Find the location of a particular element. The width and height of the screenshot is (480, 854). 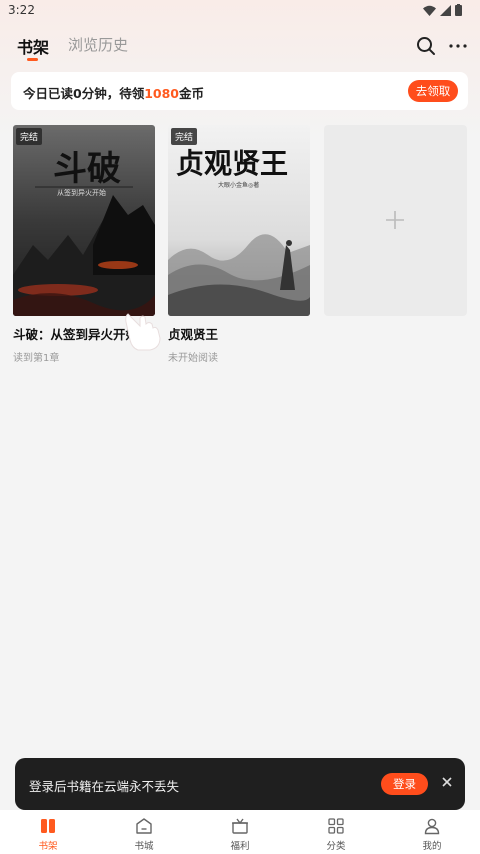

system-icons is located at coordinates (442, 10).